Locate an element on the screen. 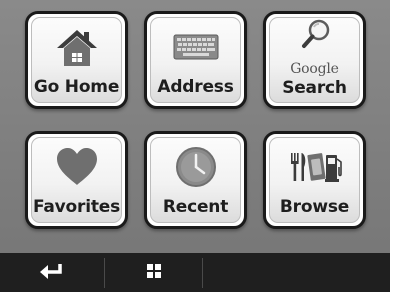 The image size is (394, 292). favorites-label: Favorites is located at coordinates (76, 207).